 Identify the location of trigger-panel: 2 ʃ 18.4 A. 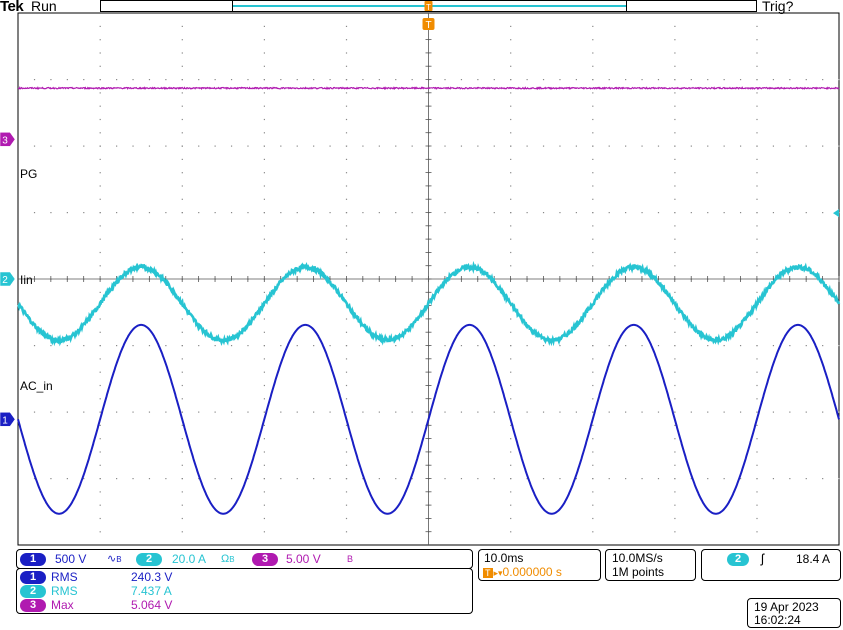
(771, 565).